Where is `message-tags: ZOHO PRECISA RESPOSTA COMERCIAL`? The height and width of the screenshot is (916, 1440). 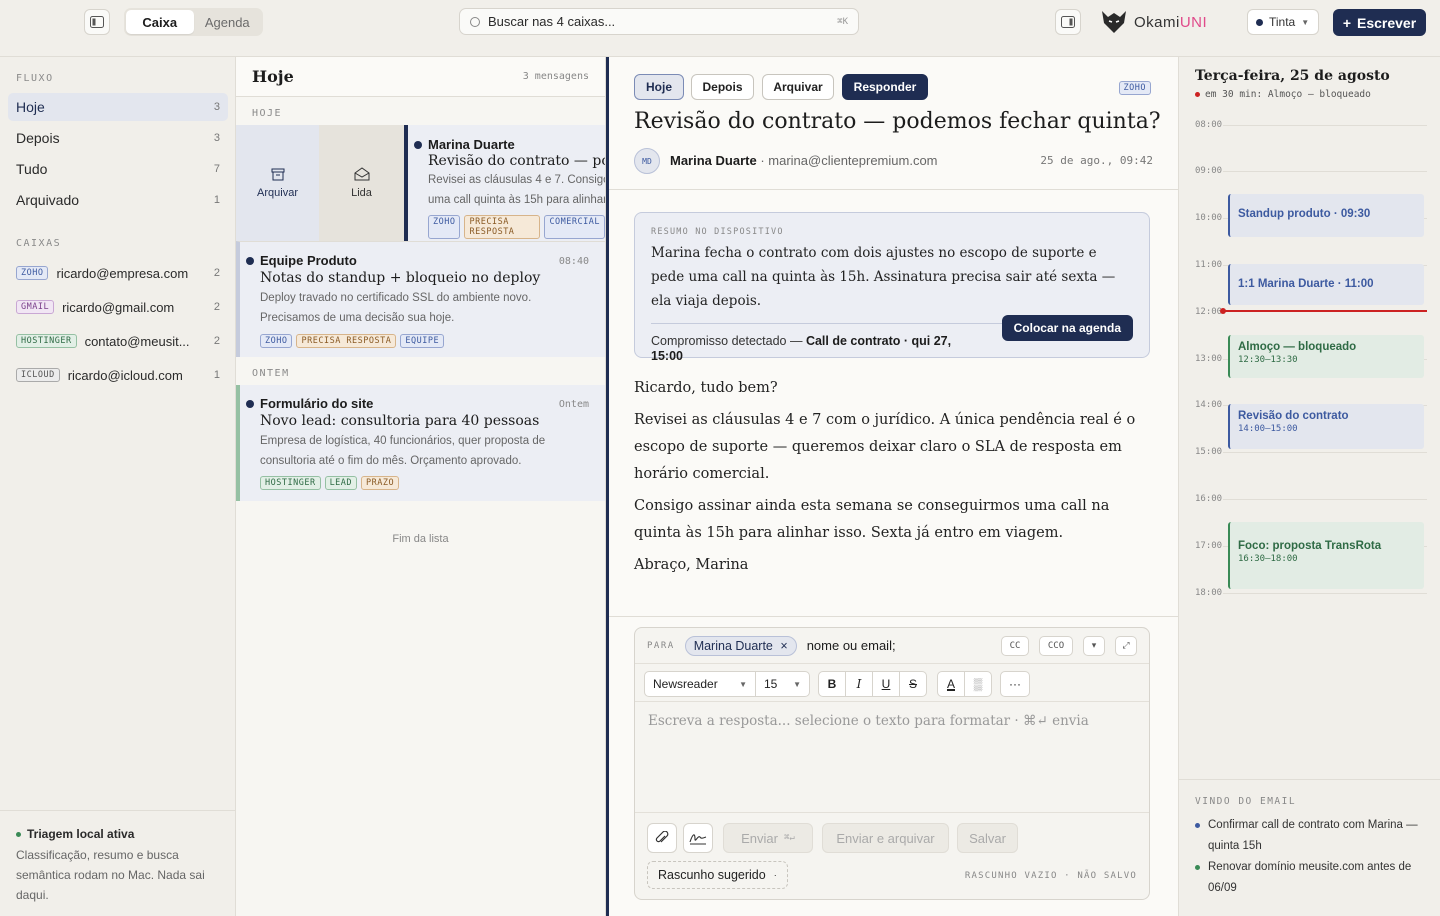
message-tags: ZOHO PRECISA RESPOSTA COMERCIAL is located at coordinates (516, 227).